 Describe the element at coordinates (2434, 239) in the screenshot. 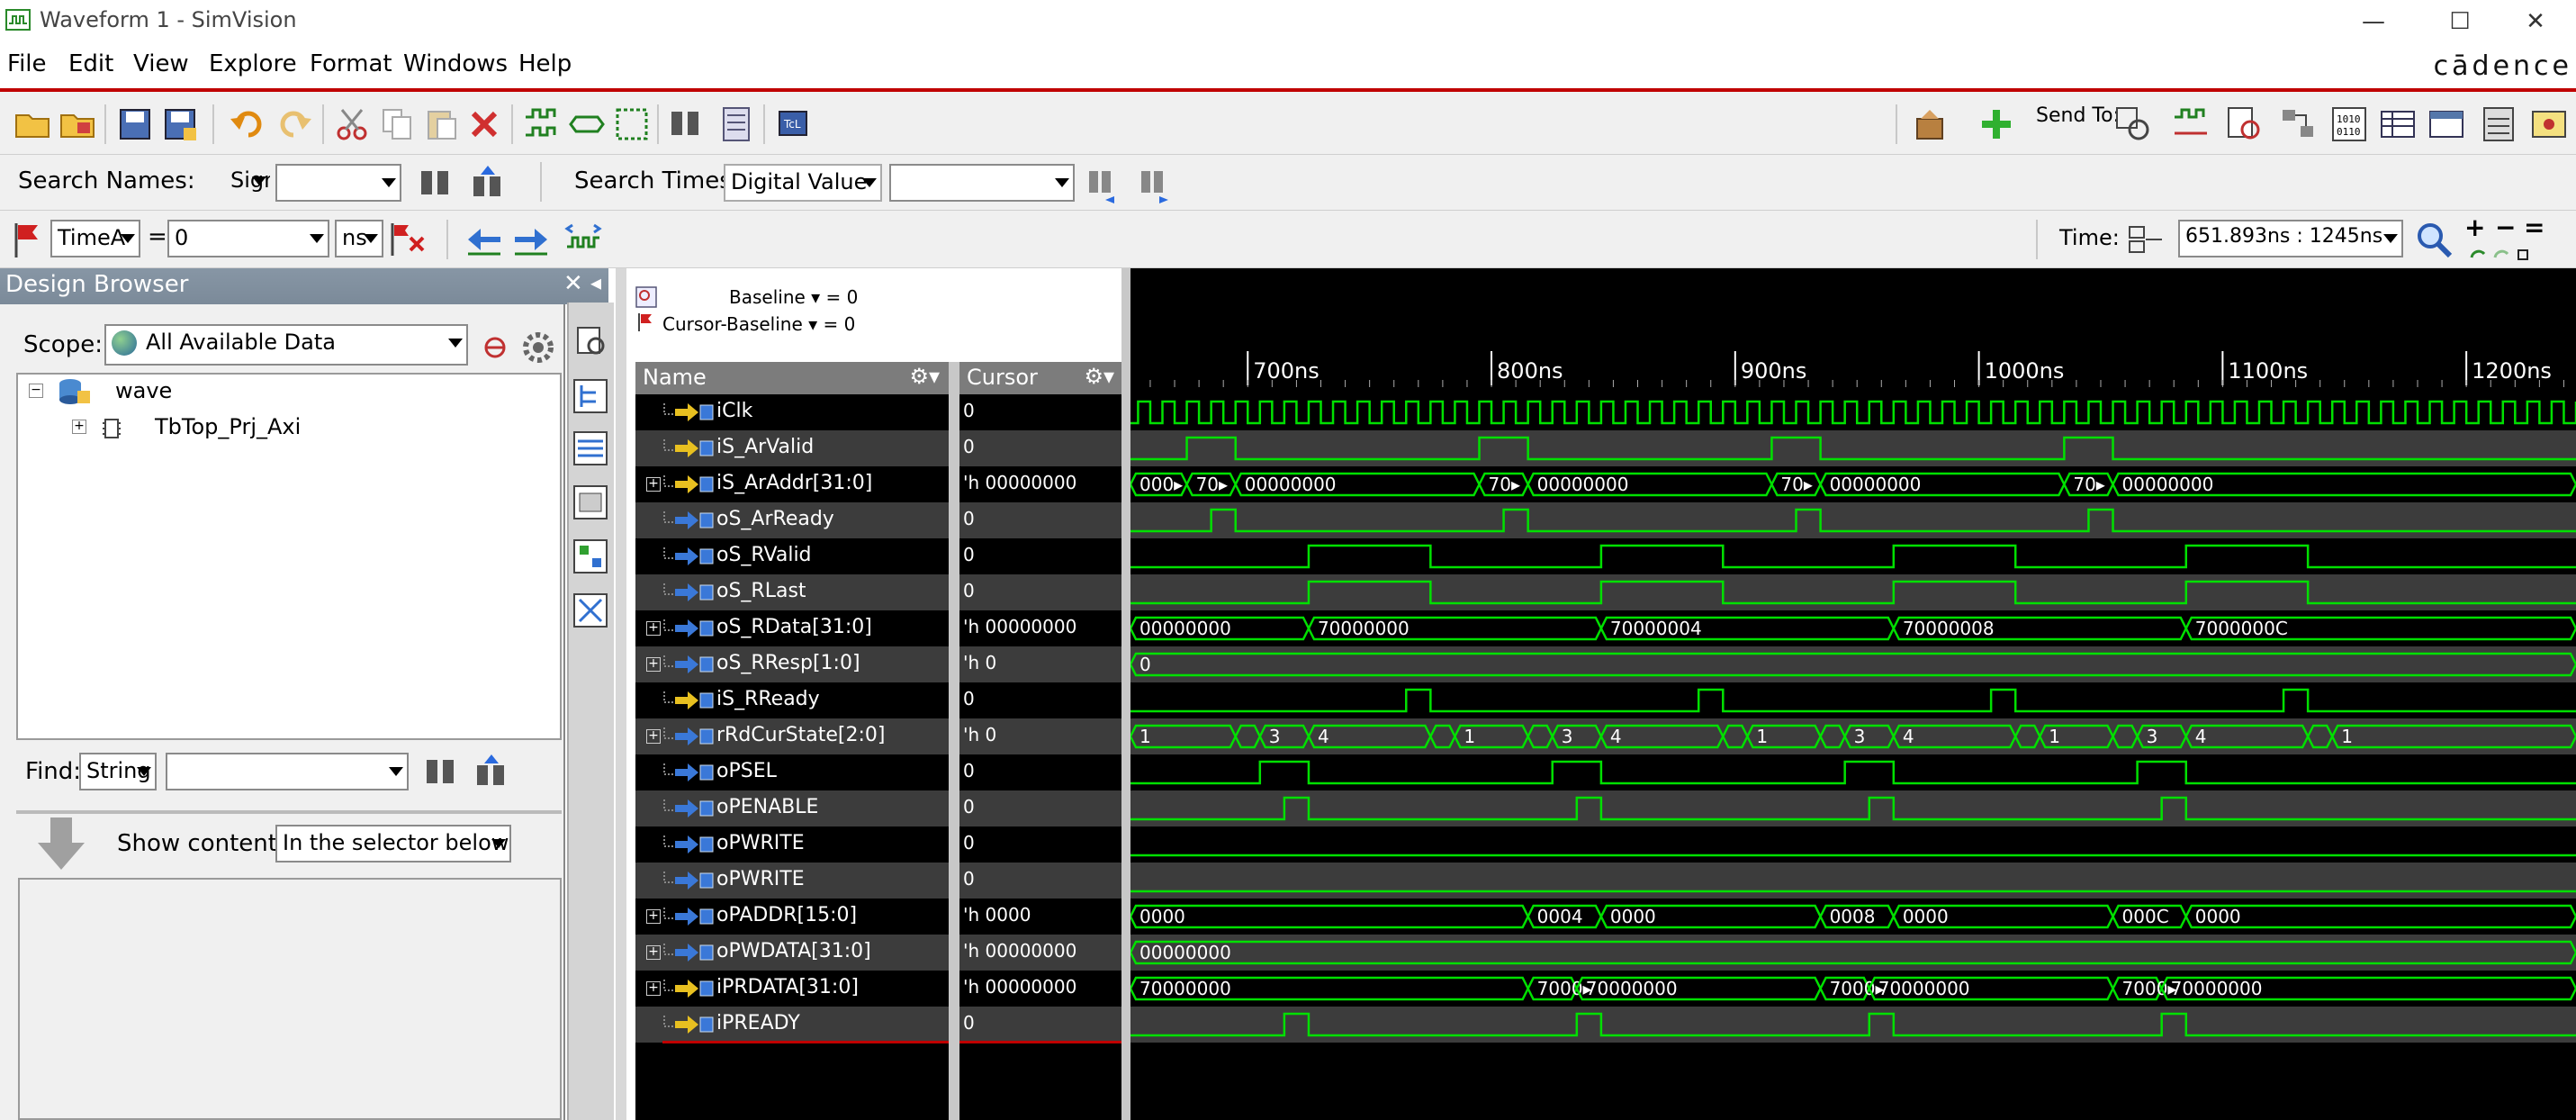

I see `zoom-icon` at that location.